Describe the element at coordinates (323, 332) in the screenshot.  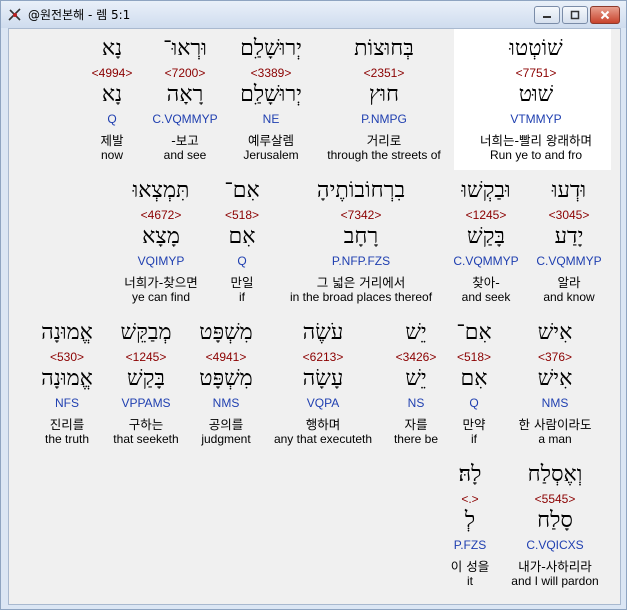
I see `hebrew-word: עֹשֶׂה` at that location.